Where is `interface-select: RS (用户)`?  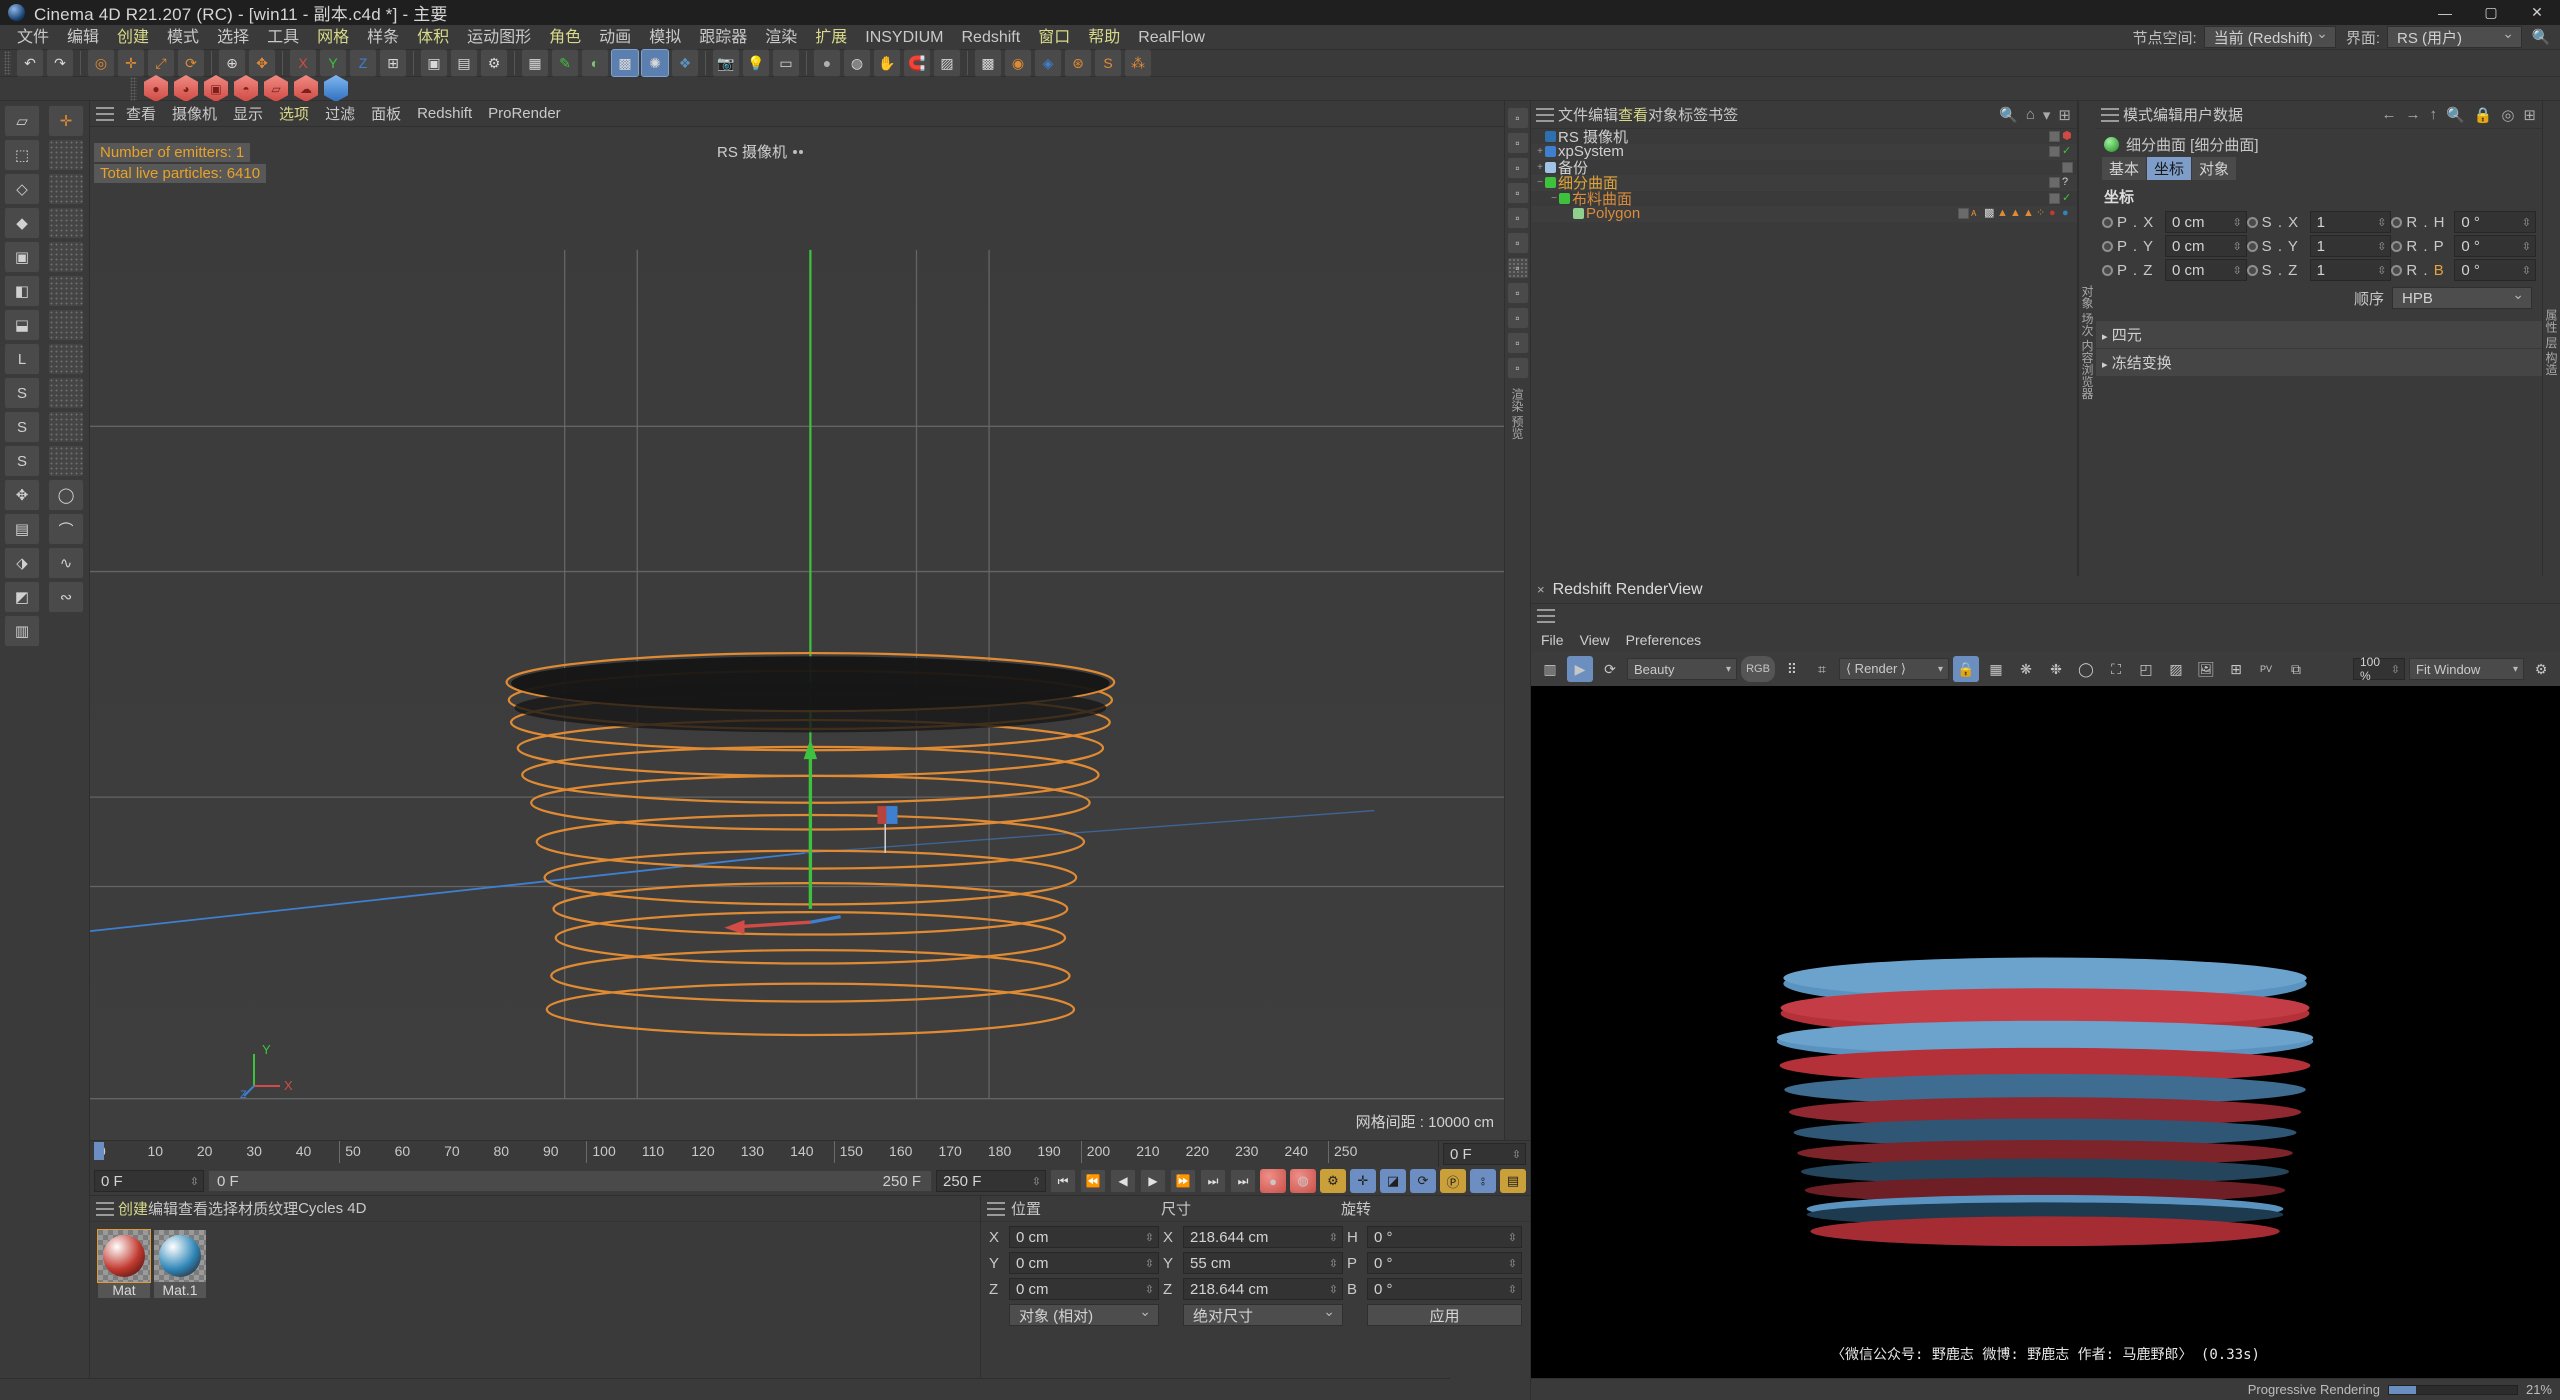
interface-select: RS (用户) is located at coordinates (2454, 36).